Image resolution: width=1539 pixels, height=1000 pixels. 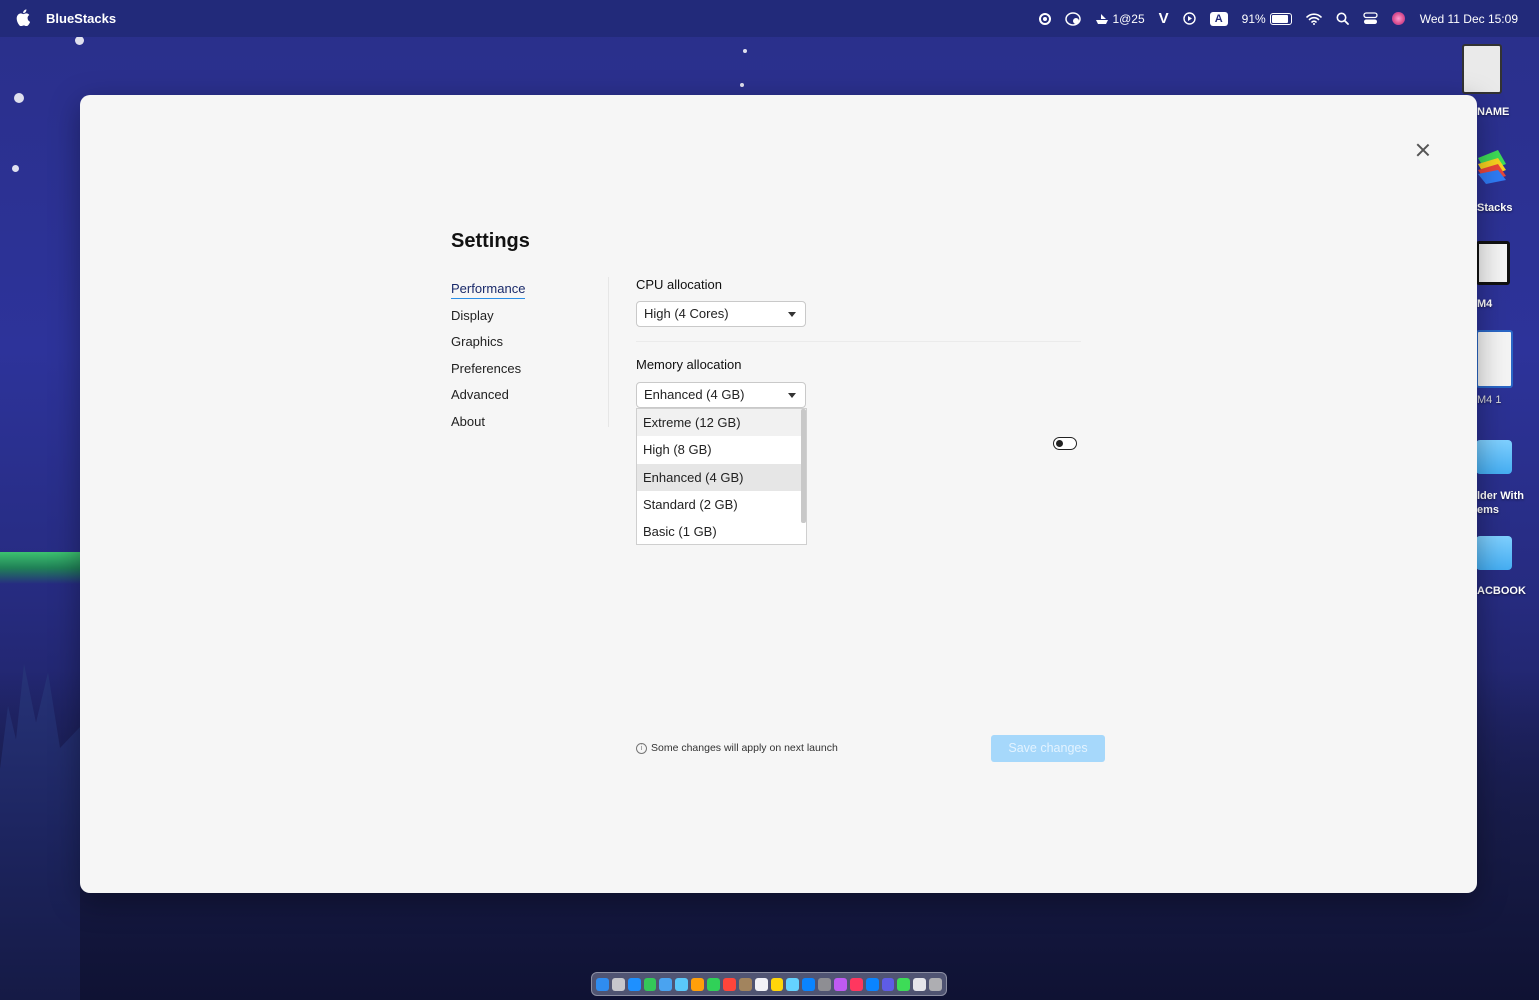 I want to click on desktop-icon-label: NAME, so click(x=1493, y=112).